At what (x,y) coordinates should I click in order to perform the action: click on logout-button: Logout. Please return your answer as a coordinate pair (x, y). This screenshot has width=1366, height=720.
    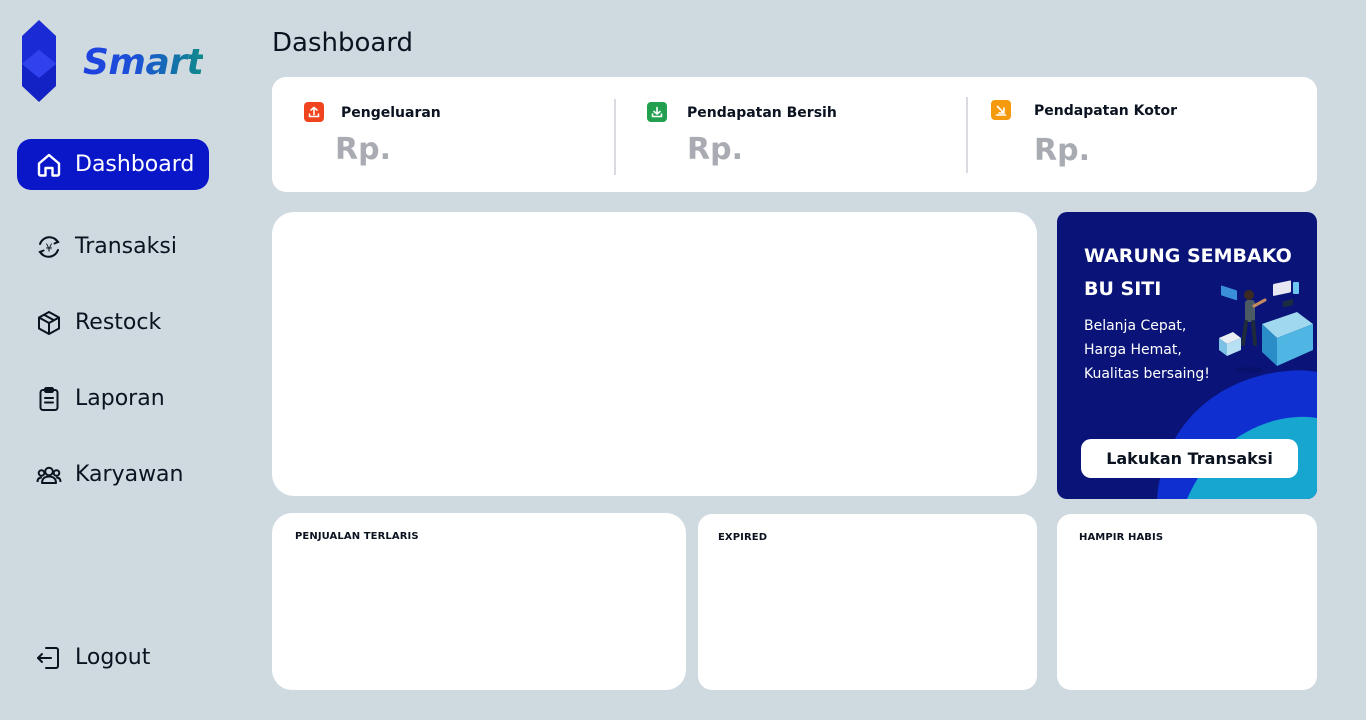
    Looking at the image, I should click on (113, 657).